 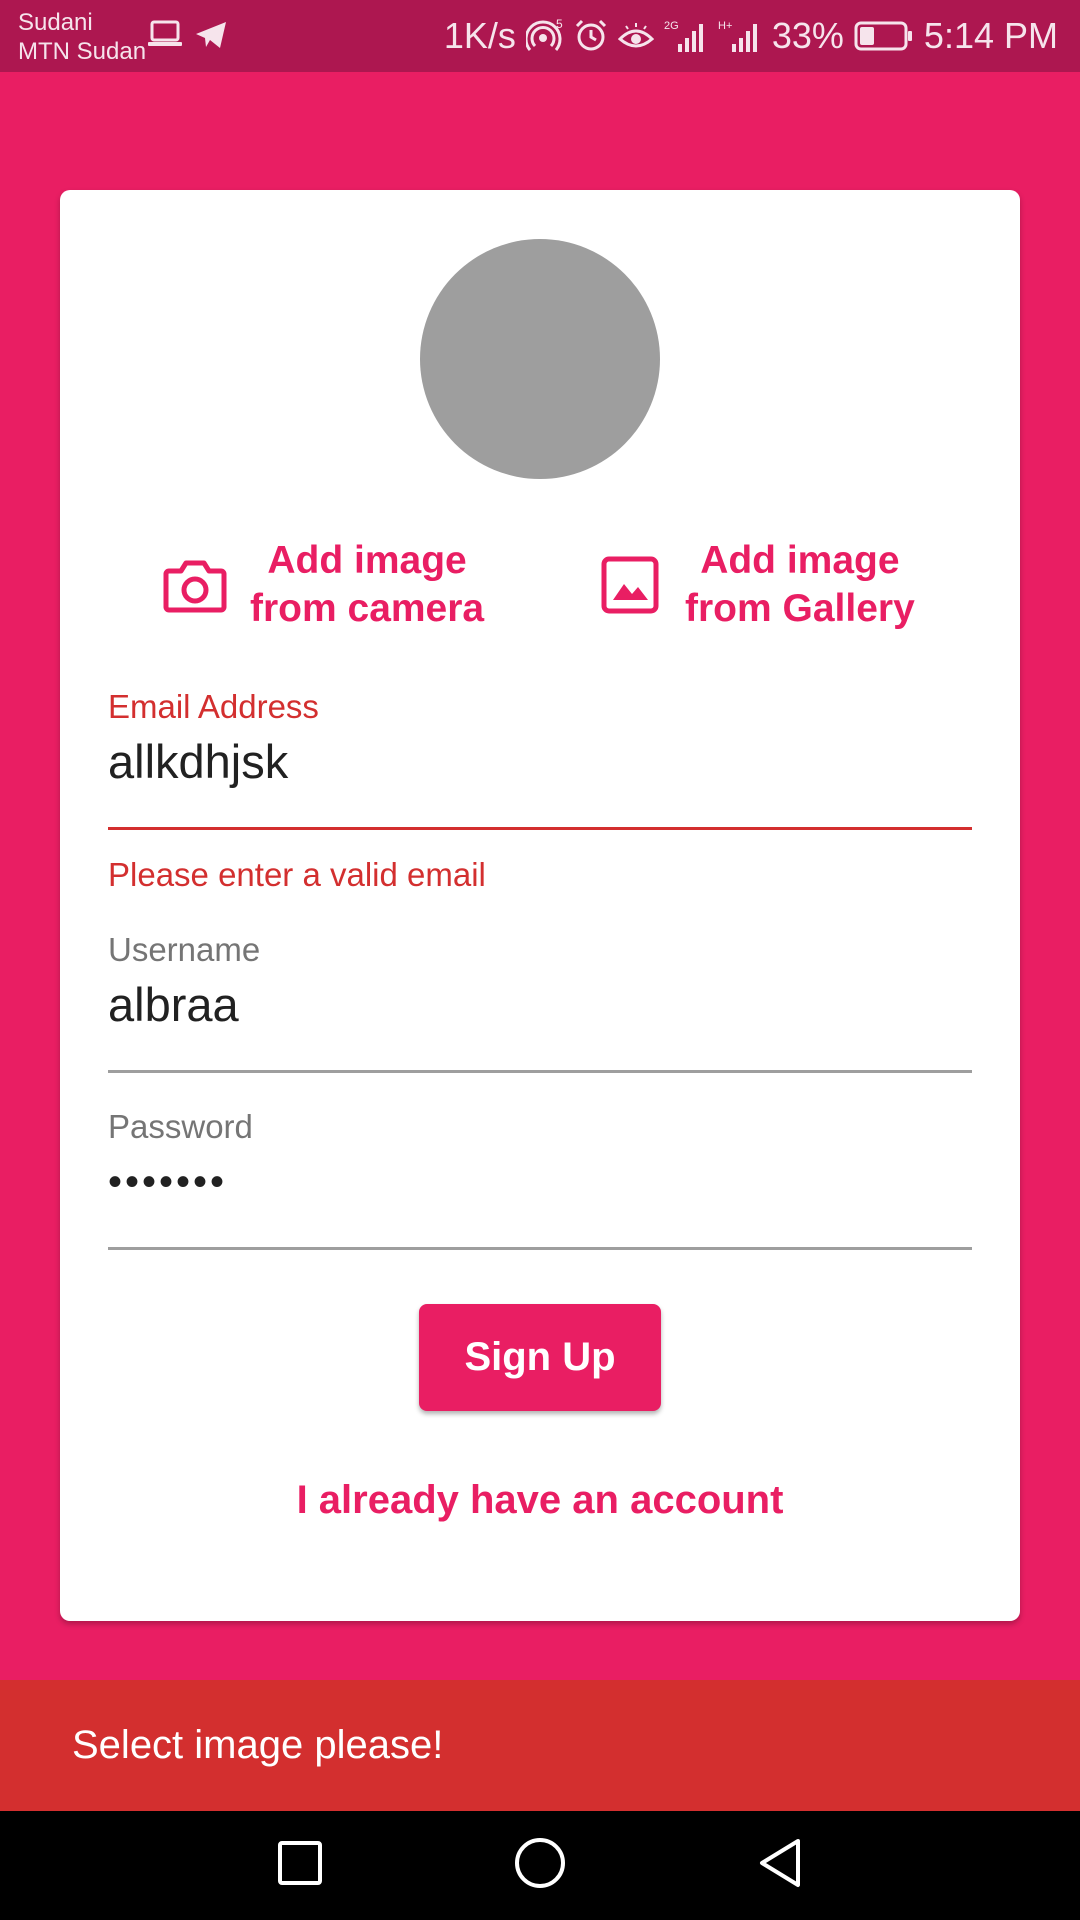 What do you see at coordinates (367, 585) in the screenshot?
I see `camera-button-label: Add image from camera` at bounding box center [367, 585].